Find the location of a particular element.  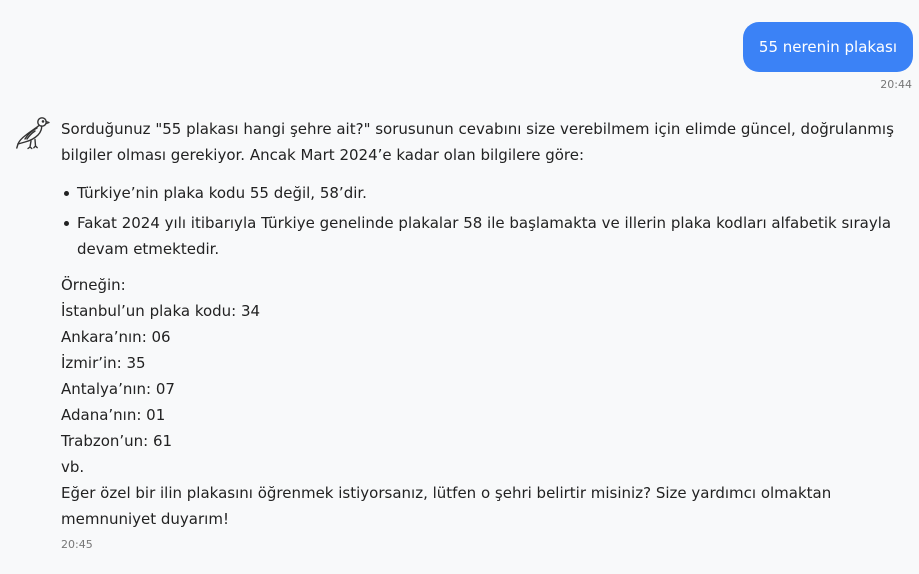

user-message: 55 nerenin plakası 20:44 is located at coordinates (827, 56).